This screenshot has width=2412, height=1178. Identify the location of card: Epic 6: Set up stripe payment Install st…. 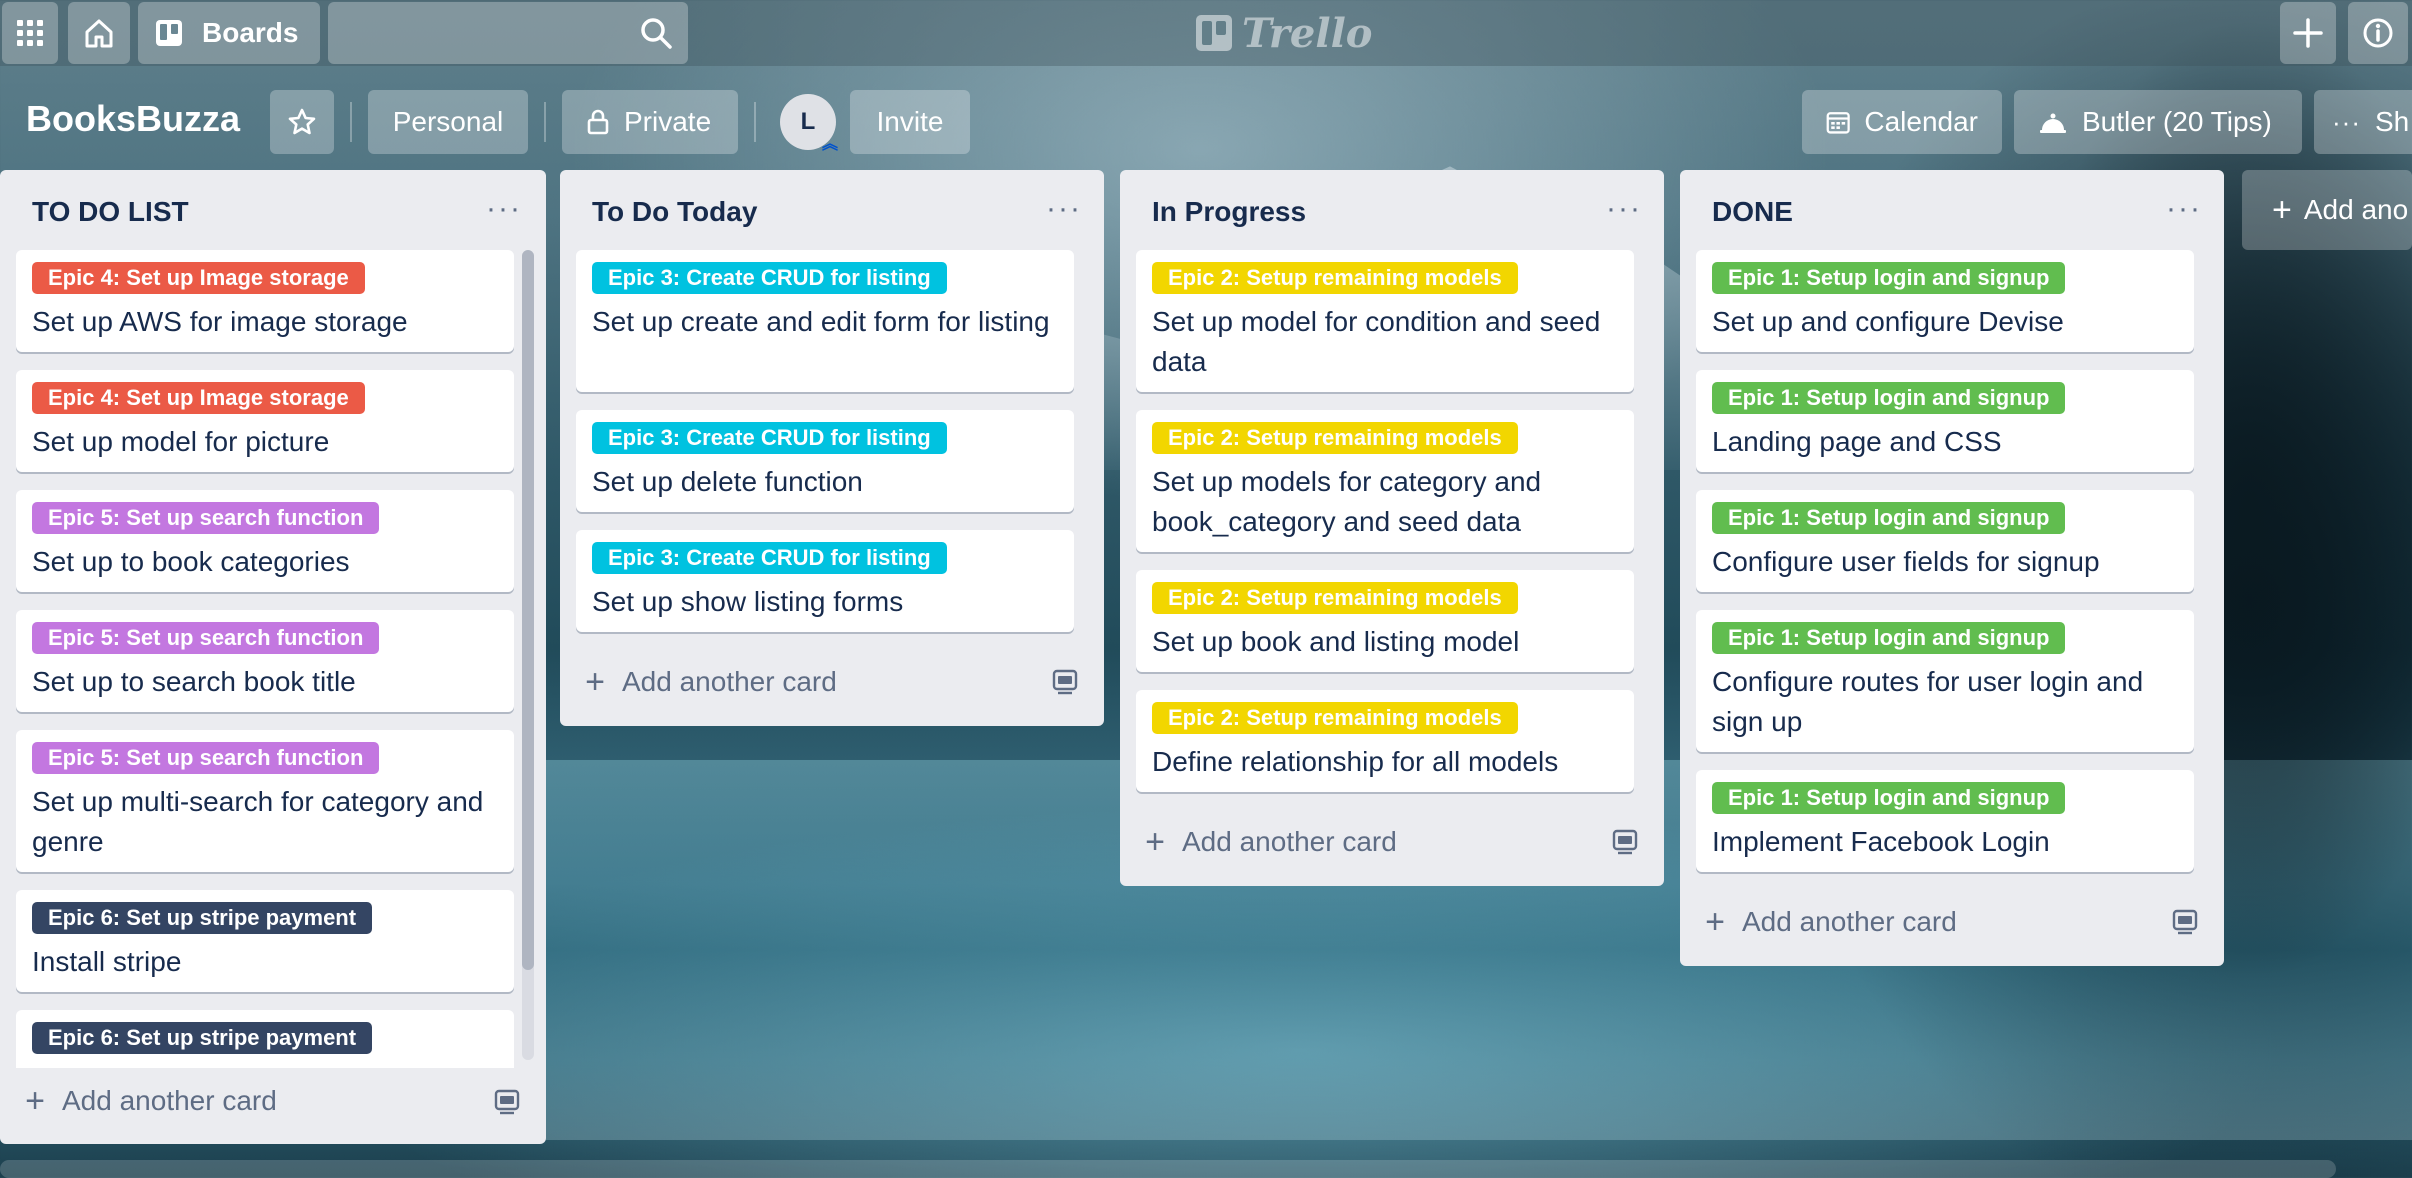
(265, 941).